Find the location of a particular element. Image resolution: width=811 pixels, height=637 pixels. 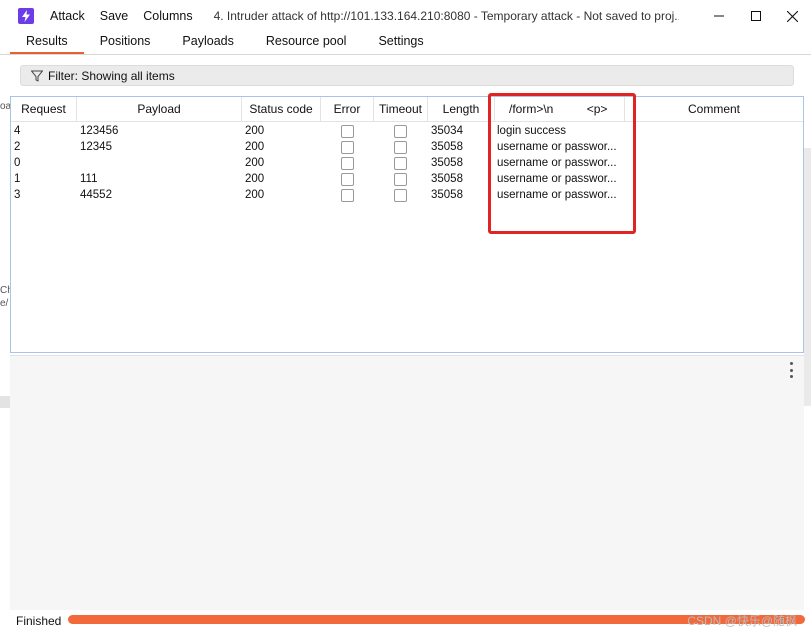

maximize-icon is located at coordinates (755, 16).